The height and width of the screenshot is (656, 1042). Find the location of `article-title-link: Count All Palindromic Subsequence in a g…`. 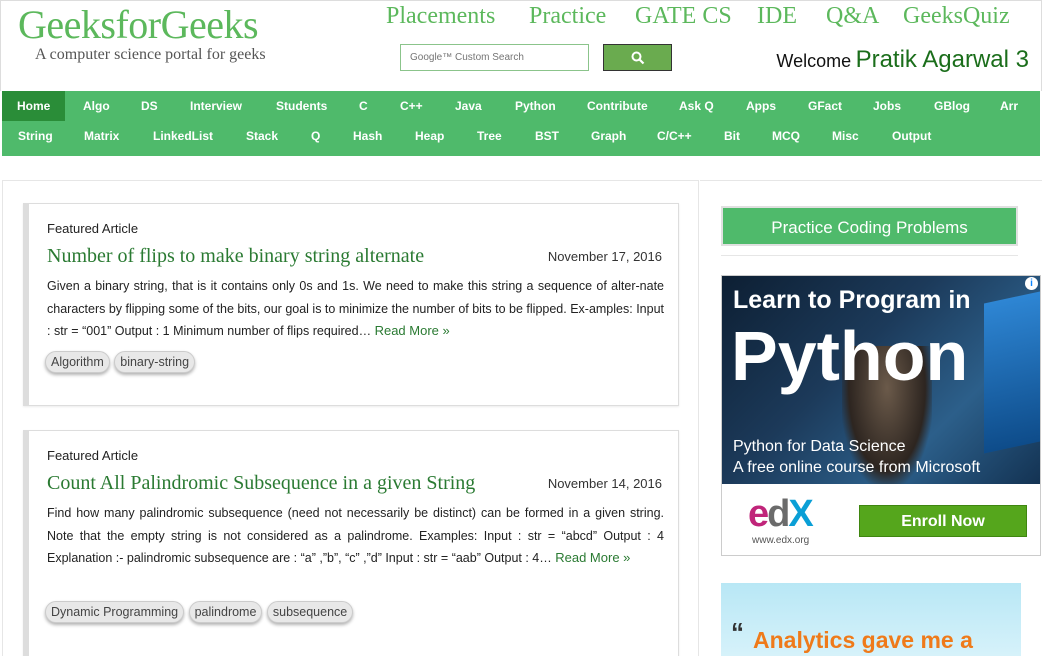

article-title-link: Count All Palindromic Subsequence in a g… is located at coordinates (261, 483).